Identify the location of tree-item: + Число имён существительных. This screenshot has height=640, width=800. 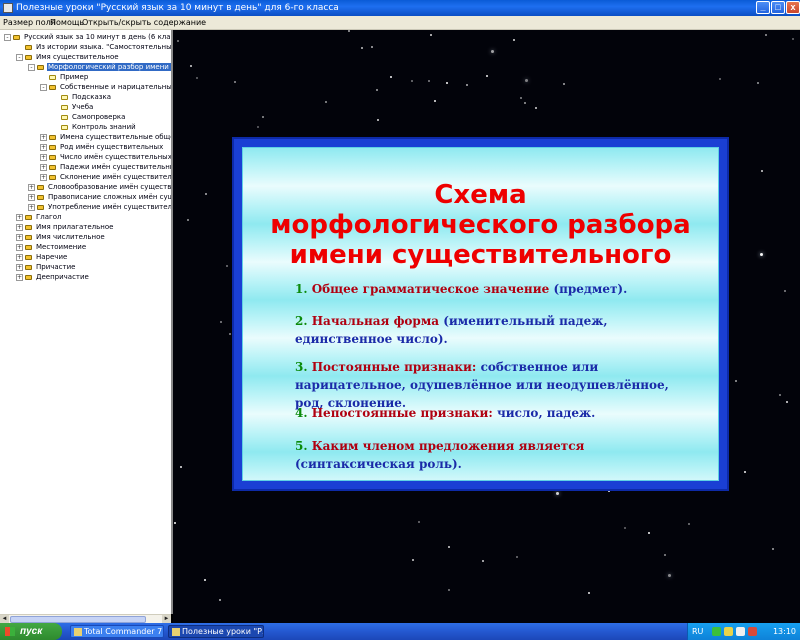
(105, 157).